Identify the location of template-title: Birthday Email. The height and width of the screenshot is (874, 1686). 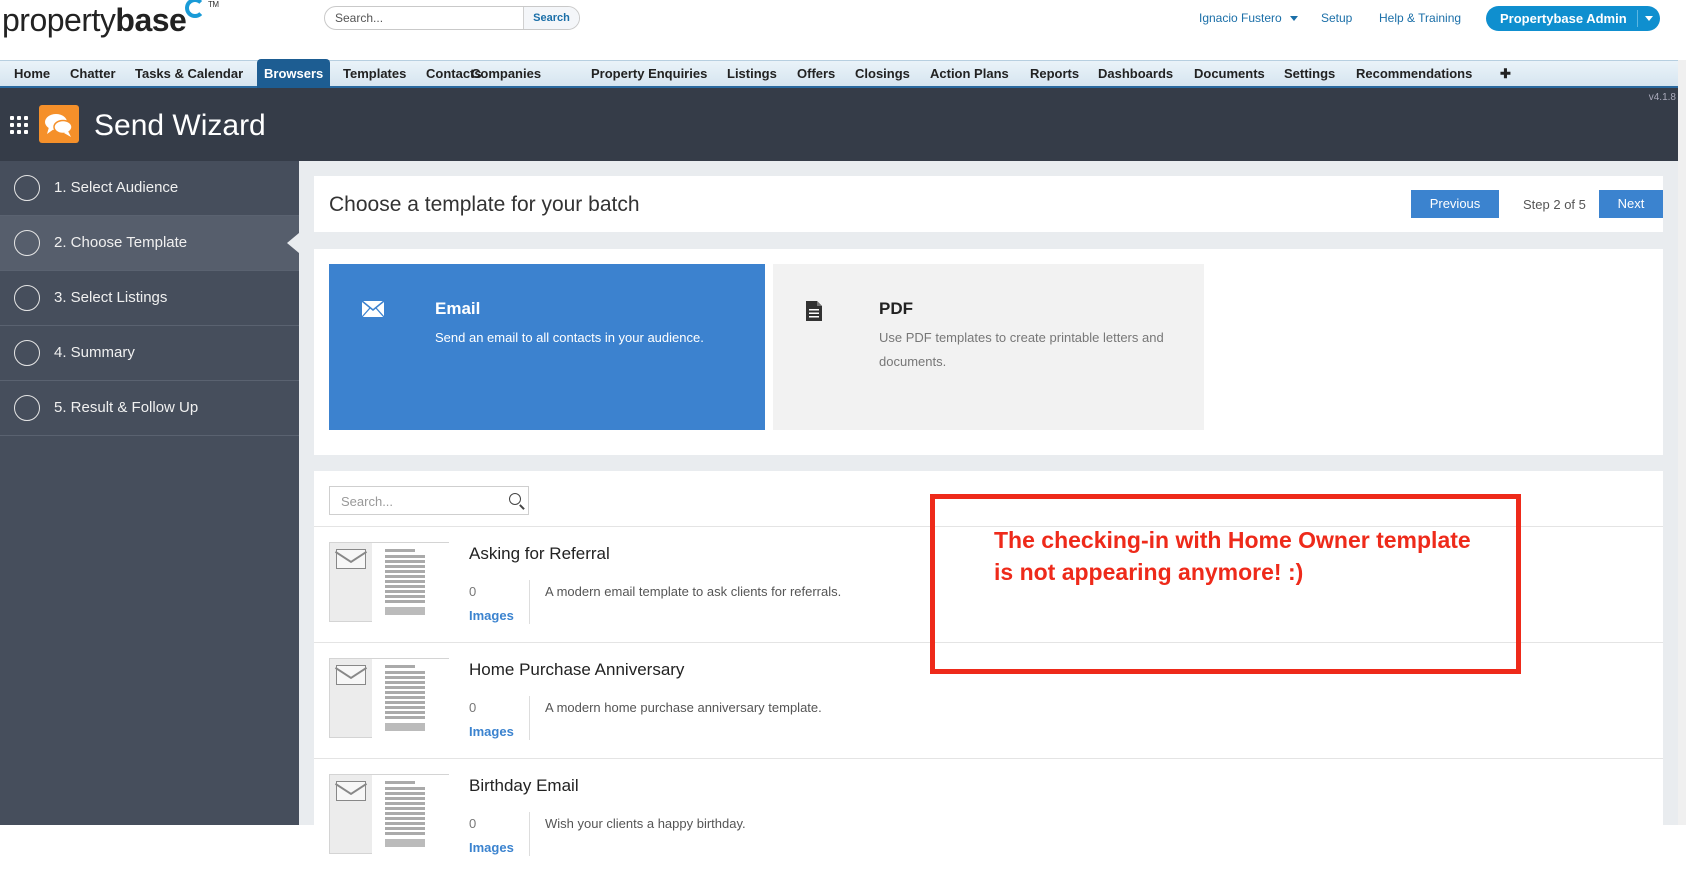
(524, 786).